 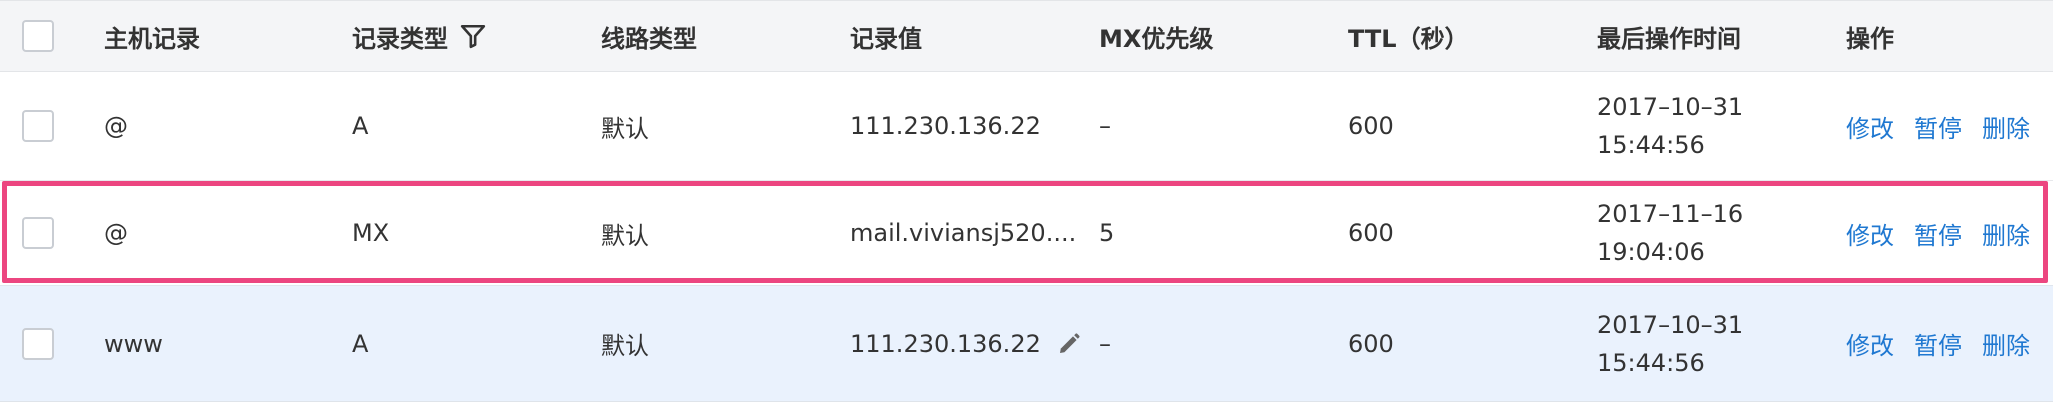 What do you see at coordinates (371, 233) in the screenshot?
I see `type-cell: MX` at bounding box center [371, 233].